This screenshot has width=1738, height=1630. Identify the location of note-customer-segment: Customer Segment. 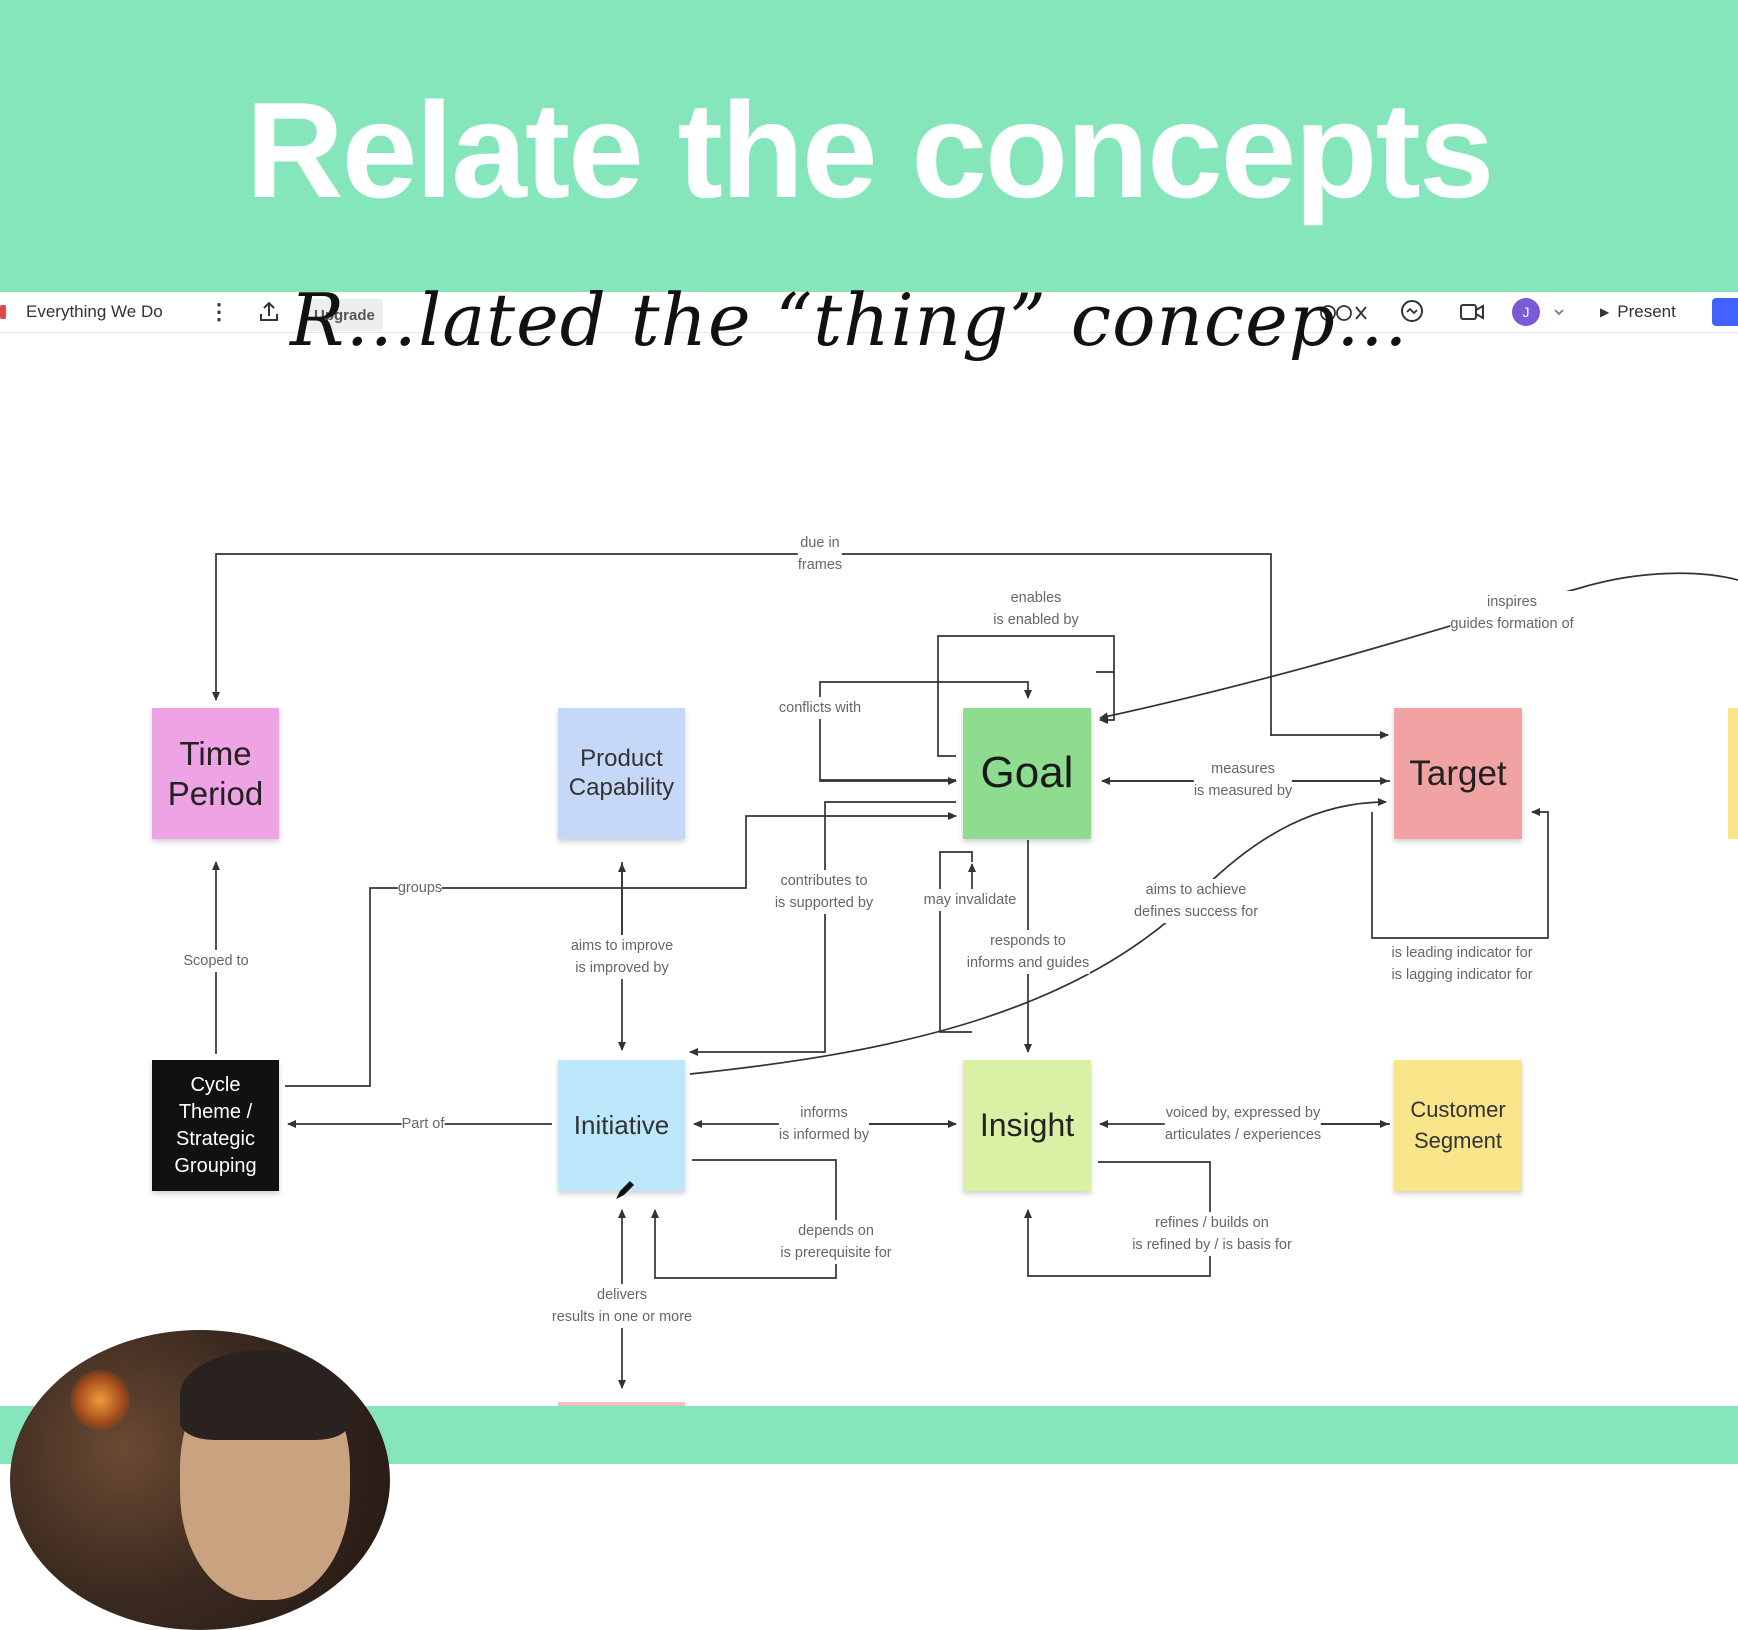
(1458, 1125).